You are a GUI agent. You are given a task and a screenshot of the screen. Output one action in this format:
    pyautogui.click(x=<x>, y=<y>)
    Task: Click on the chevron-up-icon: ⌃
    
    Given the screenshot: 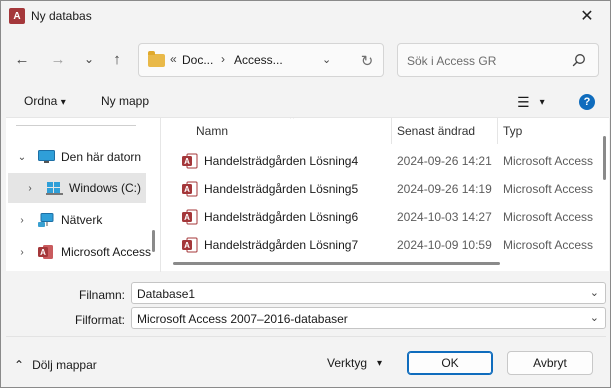 What is the action you would take?
    pyautogui.click(x=19, y=365)
    